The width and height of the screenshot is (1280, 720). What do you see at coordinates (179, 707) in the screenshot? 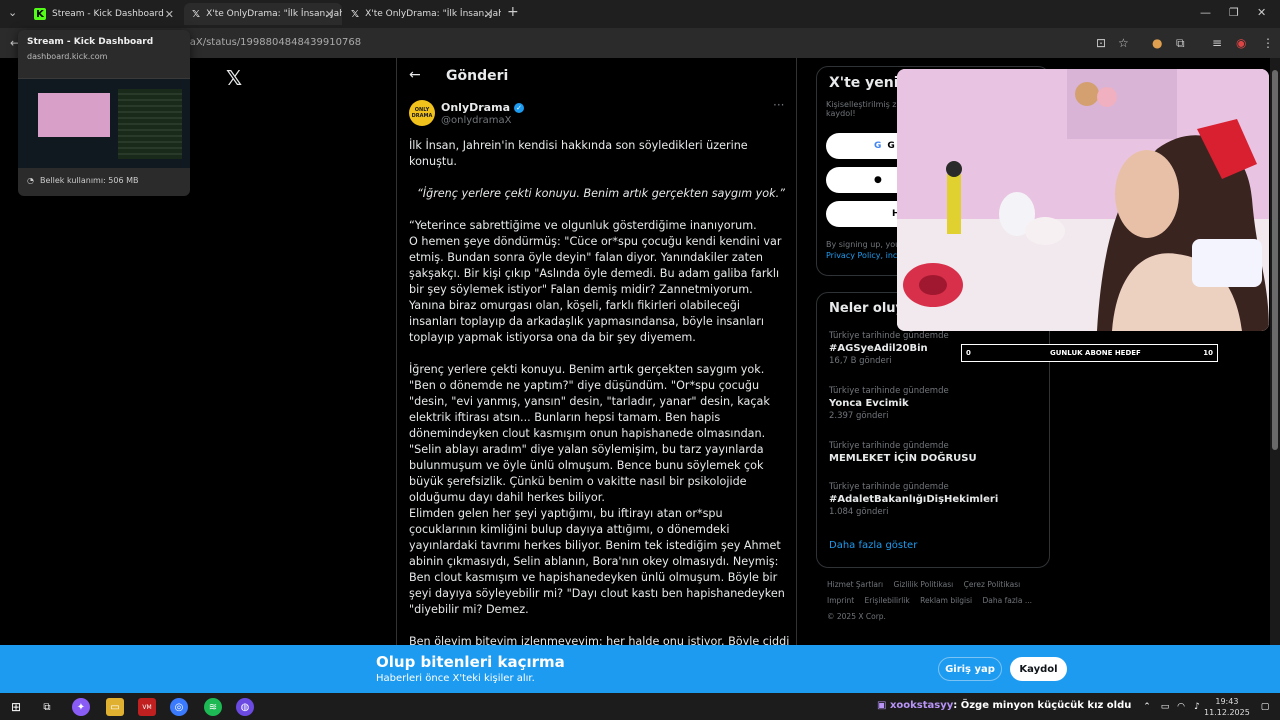
I see `chrome-icon: ◎` at bounding box center [179, 707].